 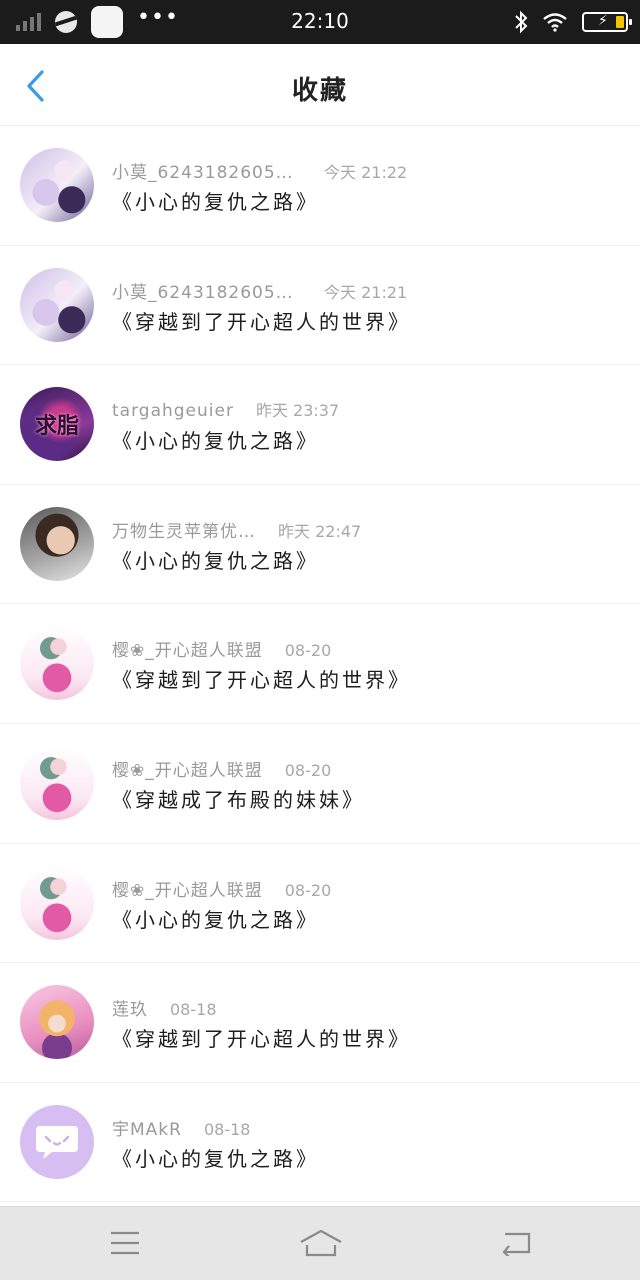 I want to click on username: 宇MAkR, so click(x=147, y=1127).